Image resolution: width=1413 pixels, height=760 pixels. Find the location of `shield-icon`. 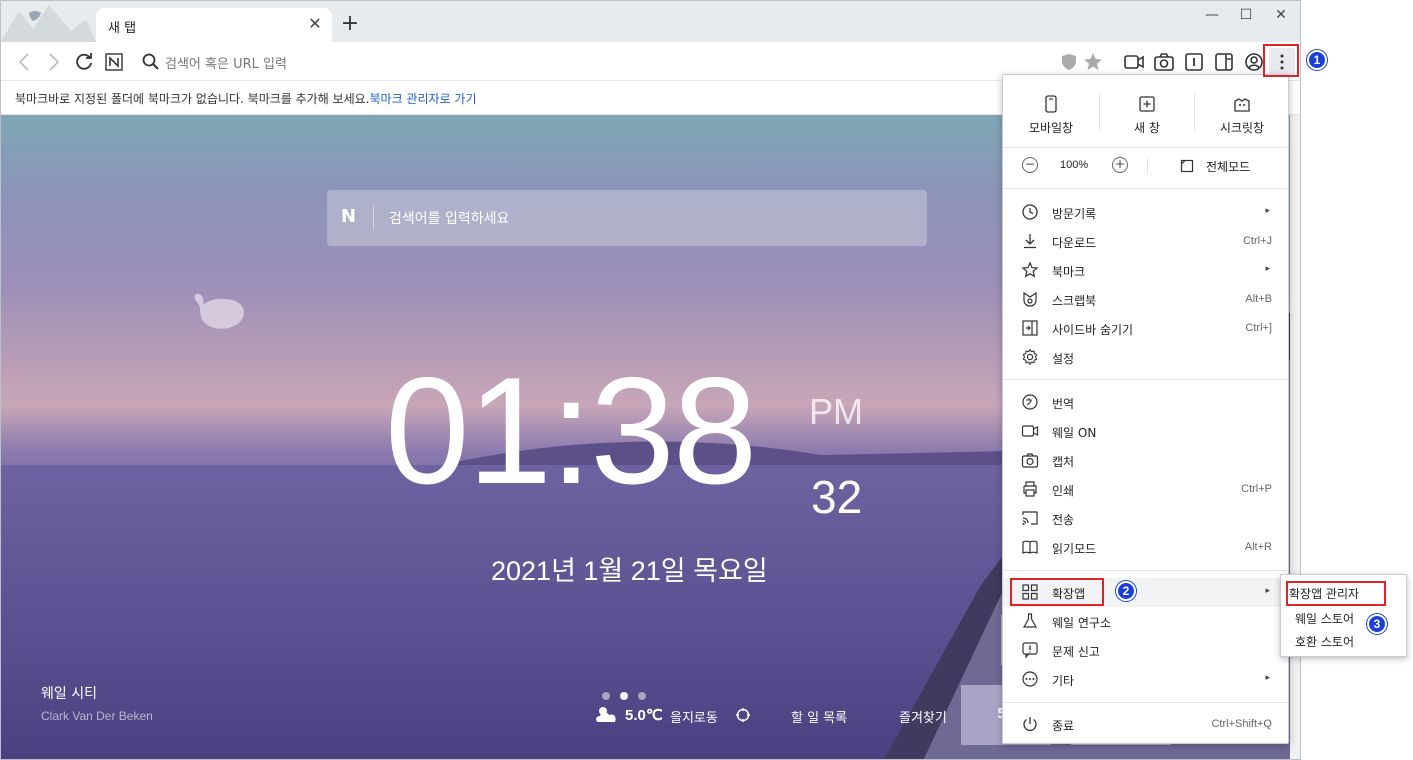

shield-icon is located at coordinates (1069, 62).